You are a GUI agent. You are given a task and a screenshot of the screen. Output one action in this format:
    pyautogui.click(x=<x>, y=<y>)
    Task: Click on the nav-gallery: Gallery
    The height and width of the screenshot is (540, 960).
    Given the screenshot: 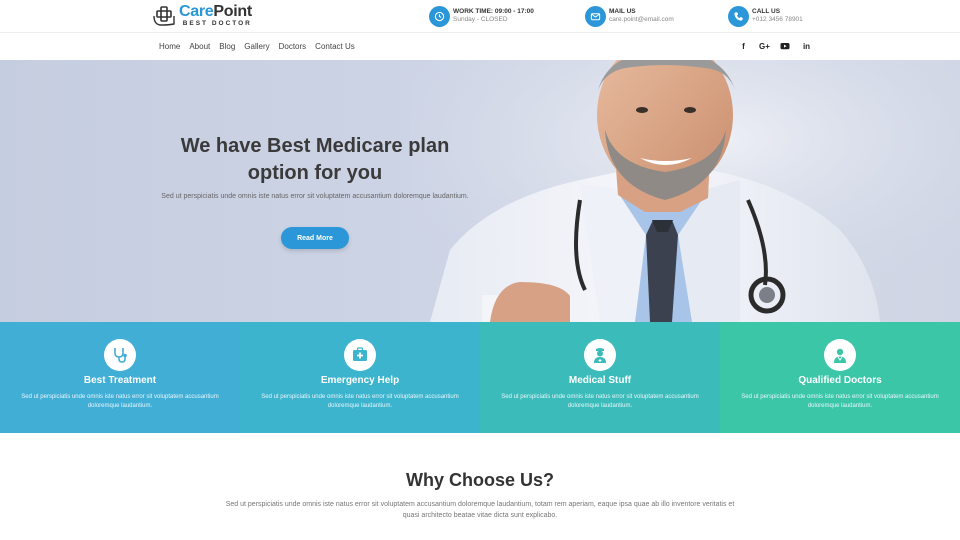 What is the action you would take?
    pyautogui.click(x=256, y=46)
    